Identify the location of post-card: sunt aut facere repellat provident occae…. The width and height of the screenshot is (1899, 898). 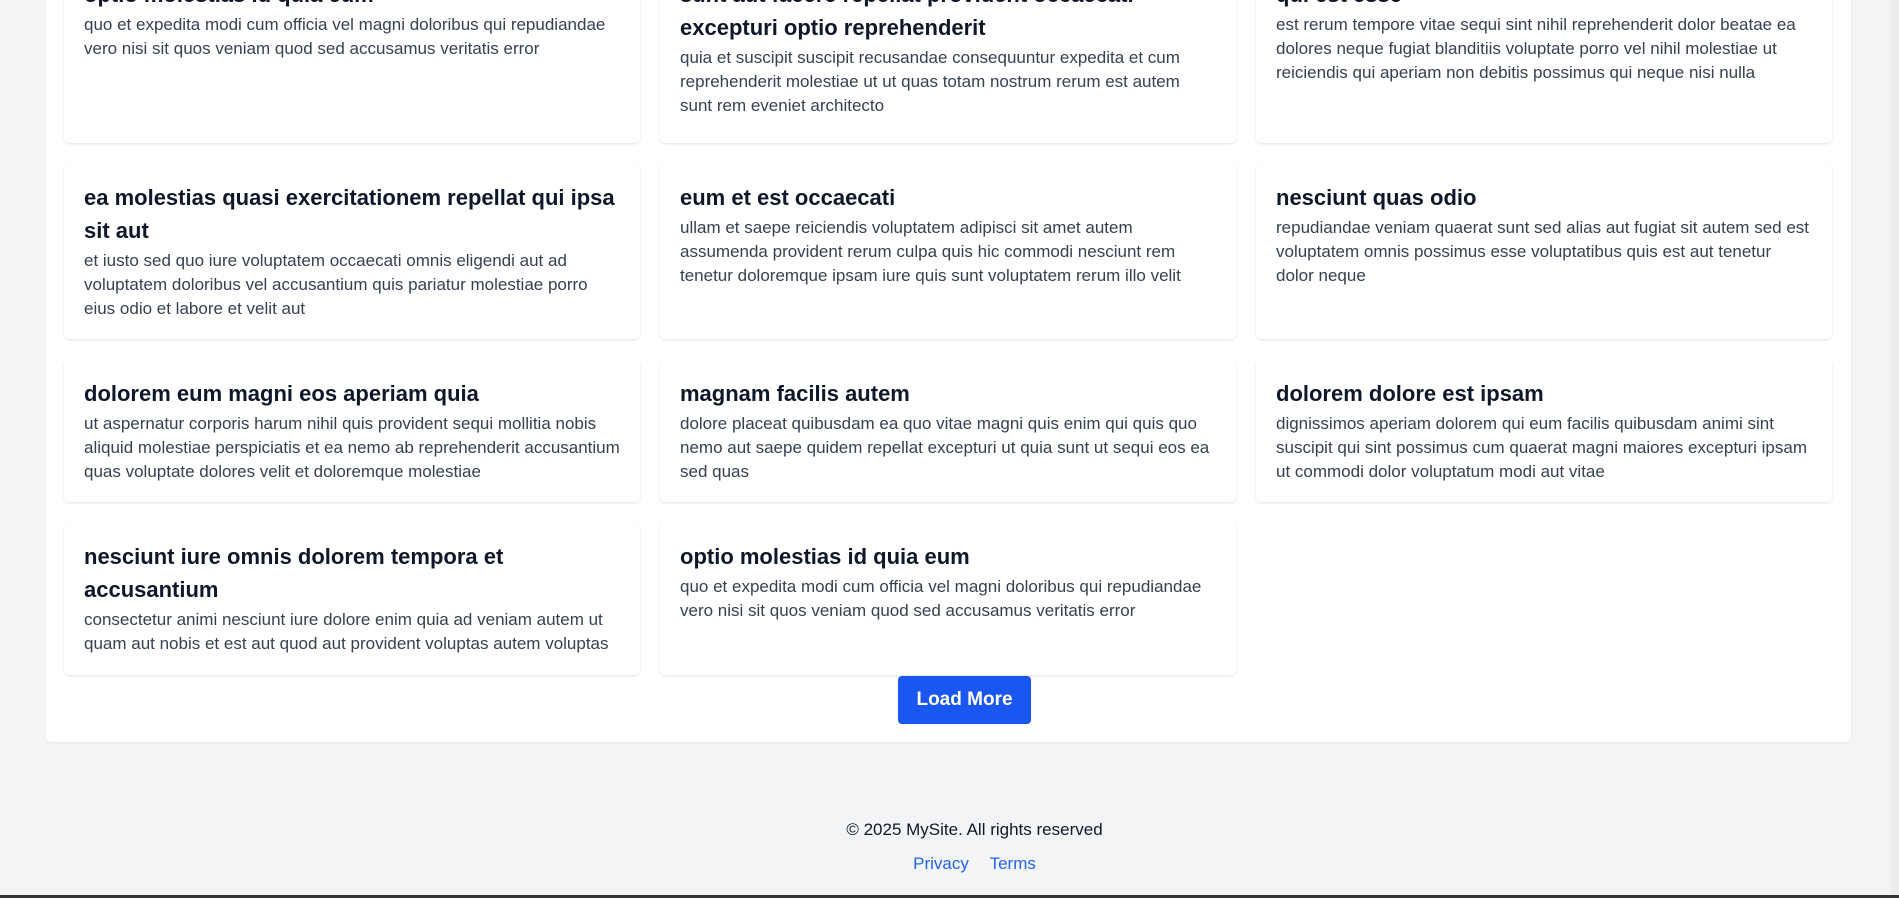
(948, 71).